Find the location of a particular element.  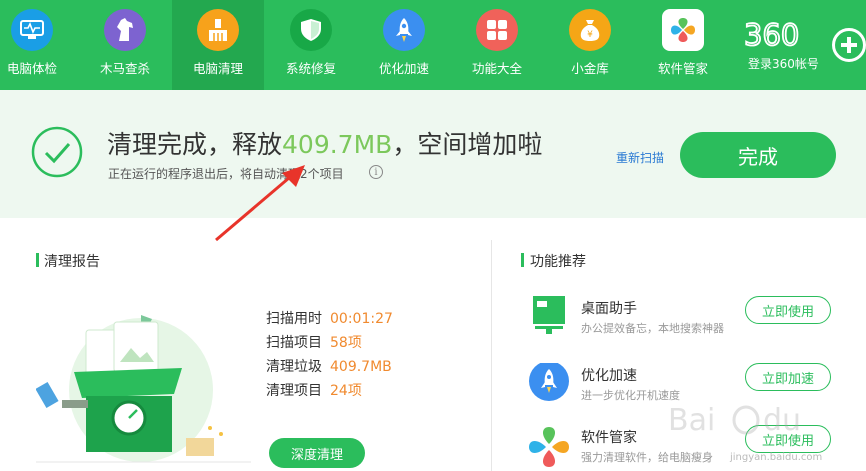

money-bag-icon: ¥ is located at coordinates (590, 30).